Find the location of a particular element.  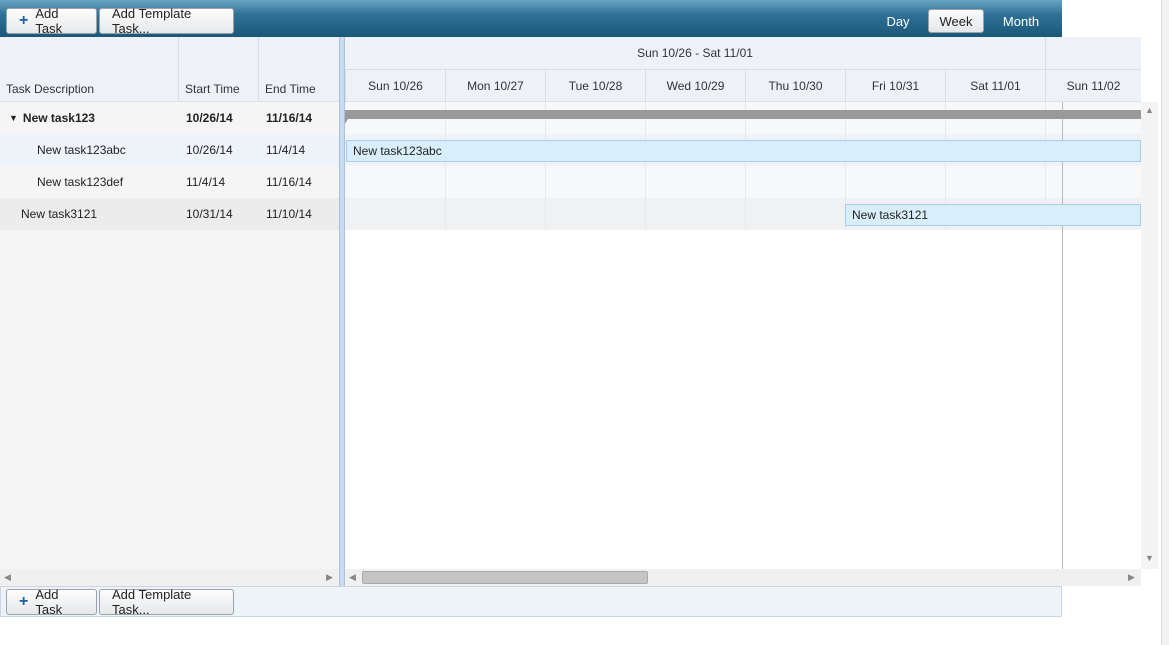

task-name: New task3121 is located at coordinates (59, 214).